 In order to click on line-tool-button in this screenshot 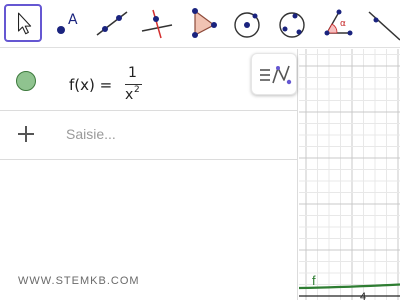, I will do `click(112, 23)`.